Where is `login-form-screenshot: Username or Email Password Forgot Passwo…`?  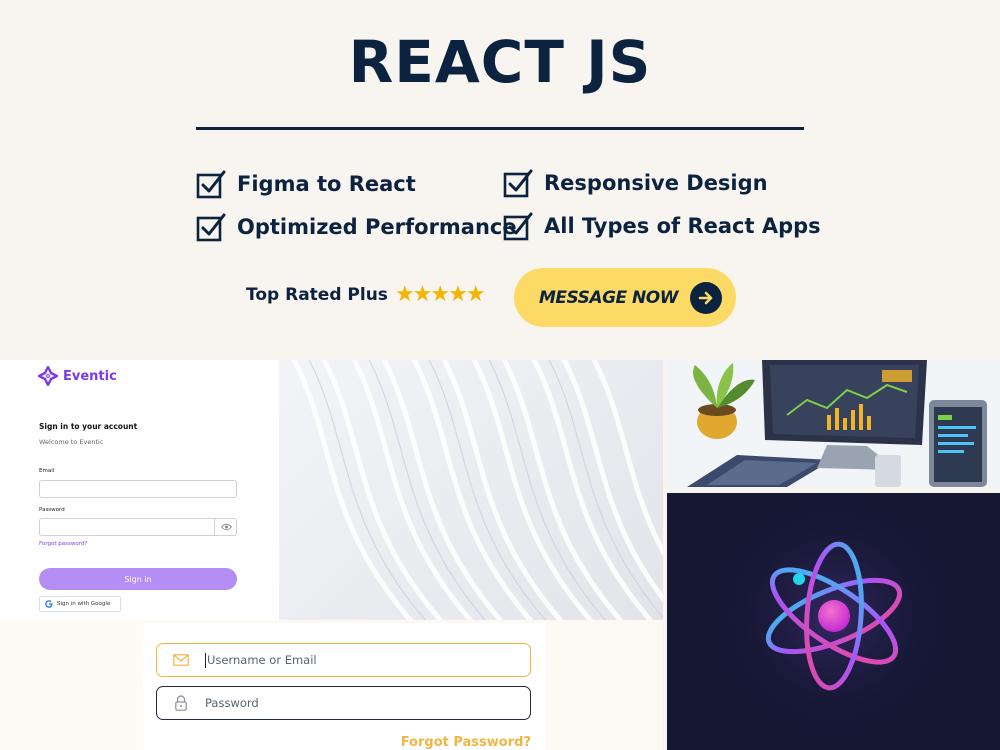
login-form-screenshot: Username or Email Password Forgot Passwo… is located at coordinates (331, 685).